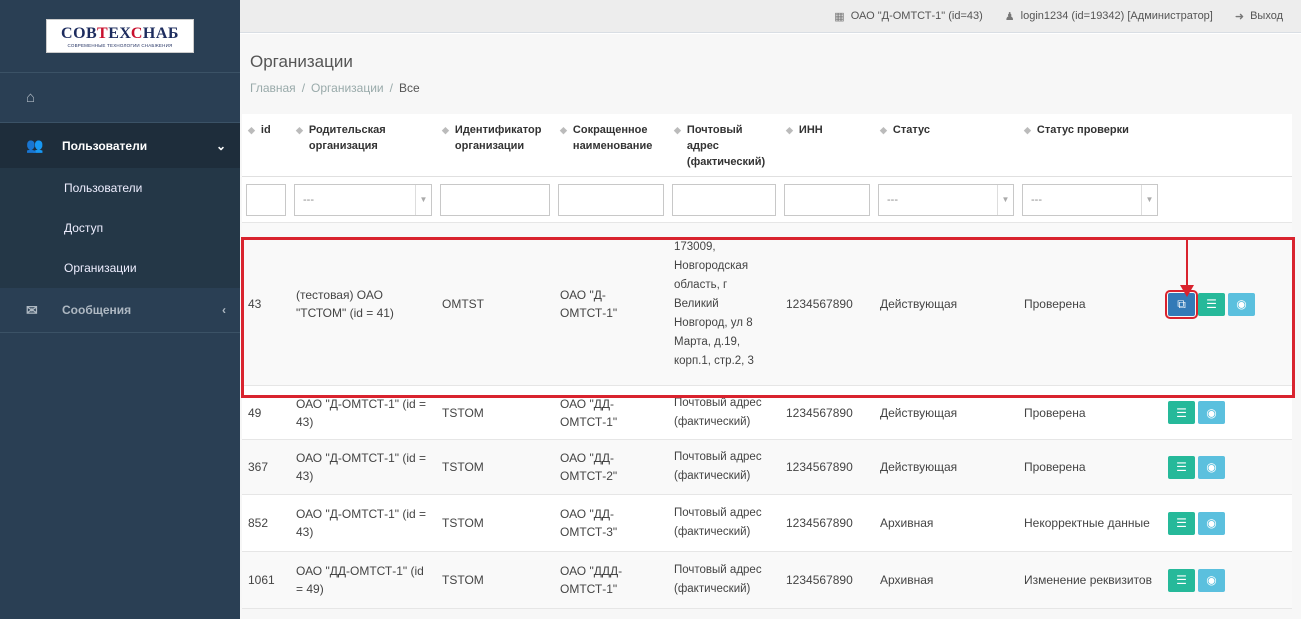  I want to click on page-title: Организации, so click(301, 61).